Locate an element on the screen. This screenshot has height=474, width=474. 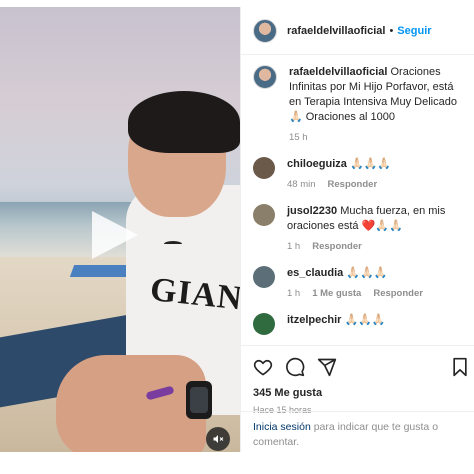
comment-time: 48 min is located at coordinates (301, 184).